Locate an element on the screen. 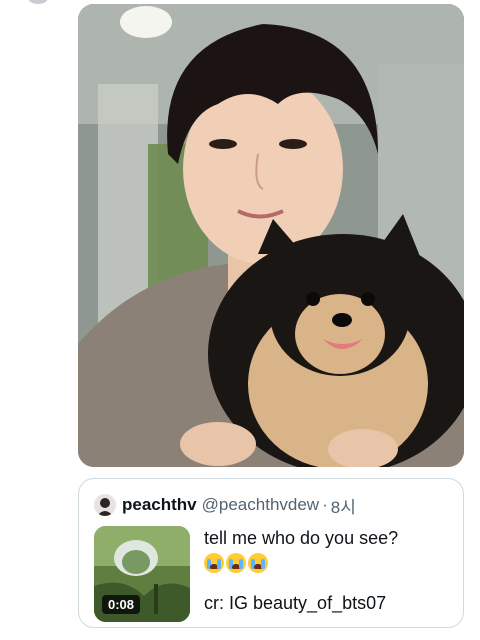 Image resolution: width=480 pixels, height=640 pixels. previous-avatar-sliver is located at coordinates (38, 2).